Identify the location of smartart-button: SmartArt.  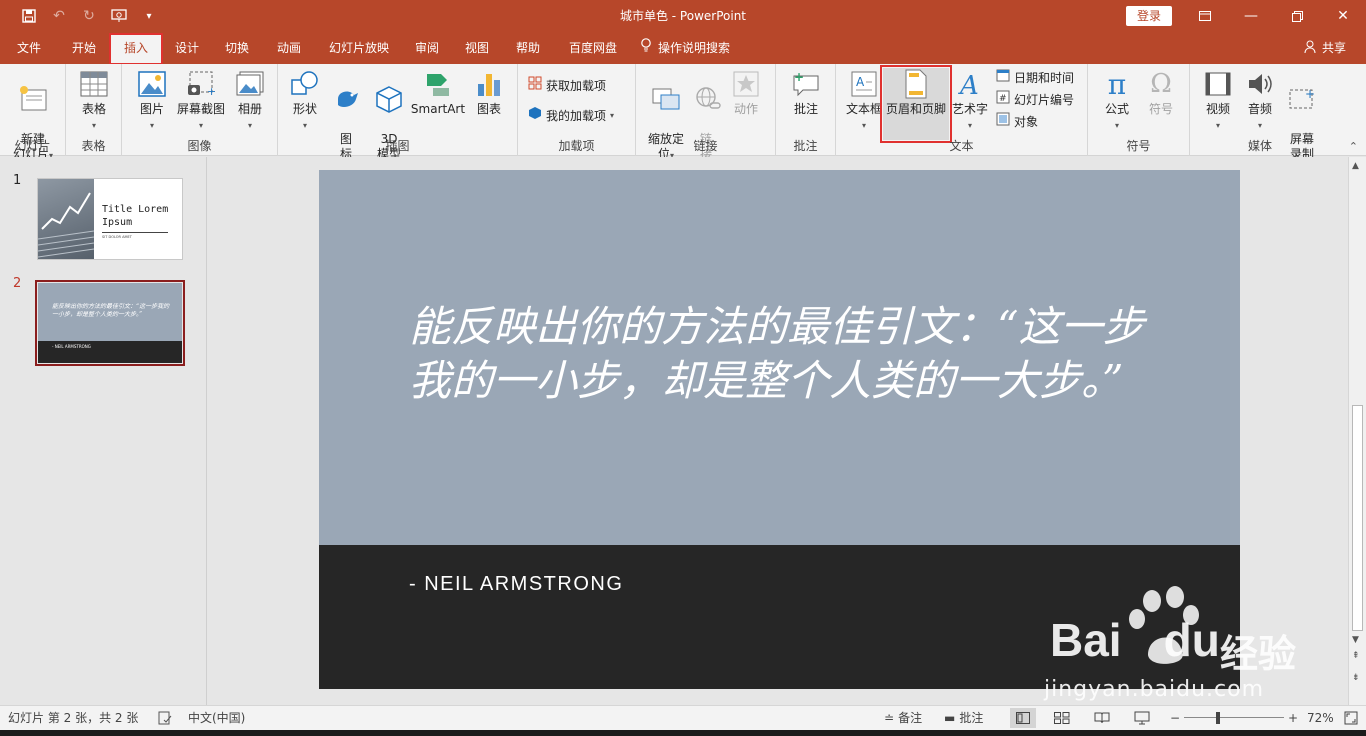
(438, 92).